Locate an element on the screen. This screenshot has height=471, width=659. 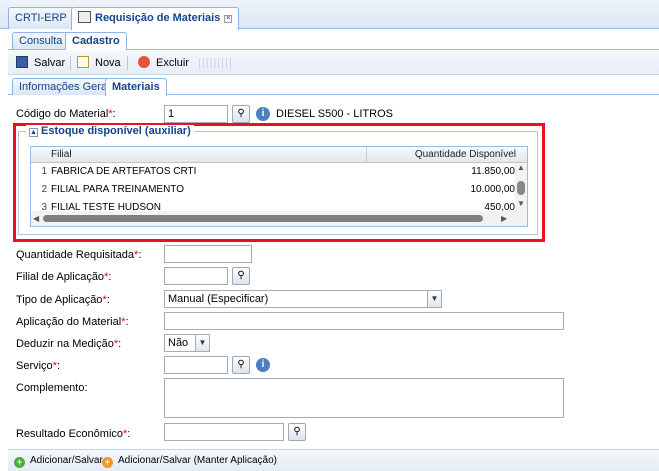
table-row: 1 FABRICA DE ARTEFATOS CRTI 11.850,00 is located at coordinates (273, 172).